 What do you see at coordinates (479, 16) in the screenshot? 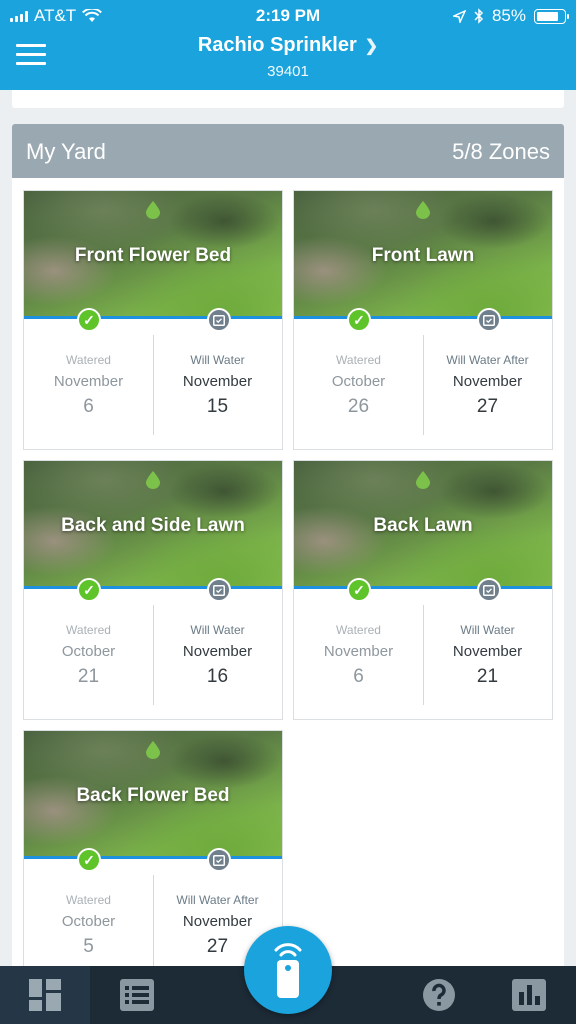
I see `bluetooth-icon` at bounding box center [479, 16].